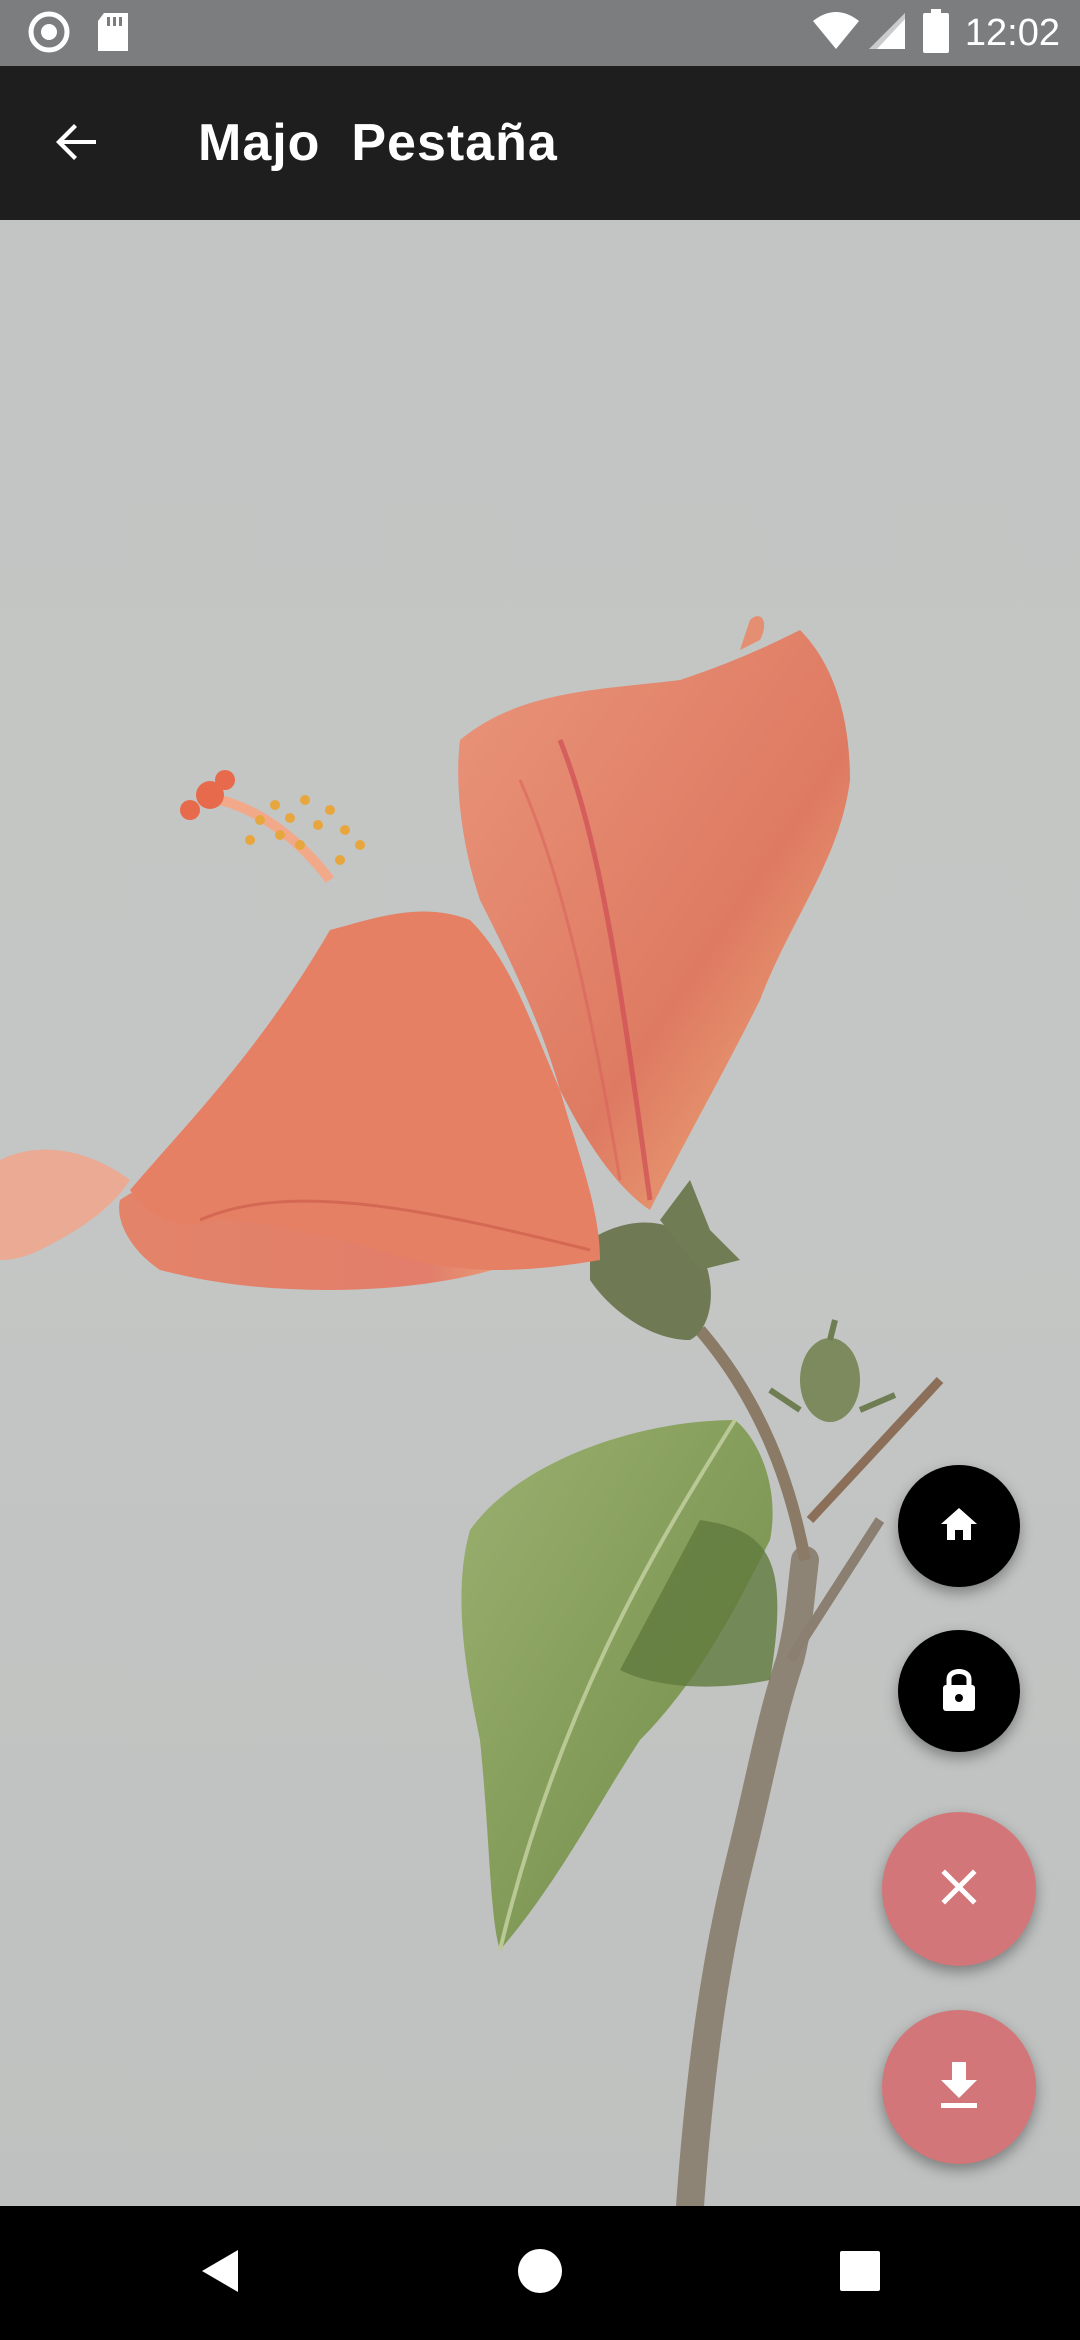 Image resolution: width=1080 pixels, height=2340 pixels. I want to click on lock-button, so click(959, 1691).